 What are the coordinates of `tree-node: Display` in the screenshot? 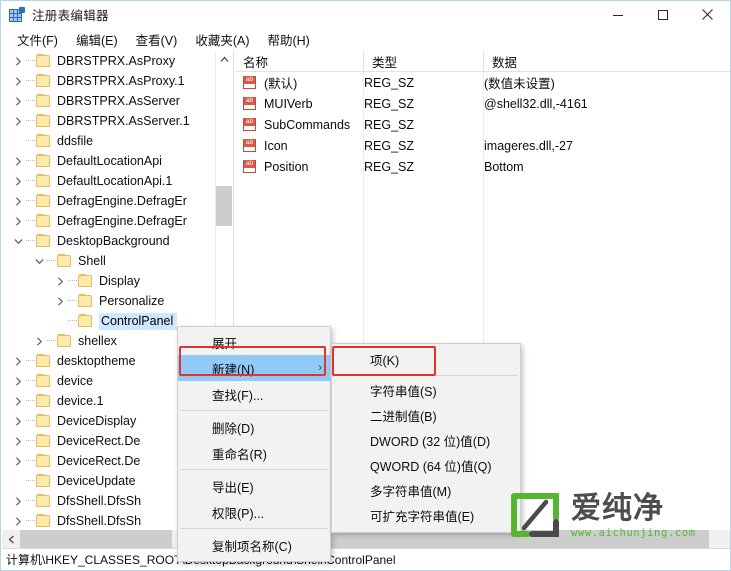 It's located at (109, 281).